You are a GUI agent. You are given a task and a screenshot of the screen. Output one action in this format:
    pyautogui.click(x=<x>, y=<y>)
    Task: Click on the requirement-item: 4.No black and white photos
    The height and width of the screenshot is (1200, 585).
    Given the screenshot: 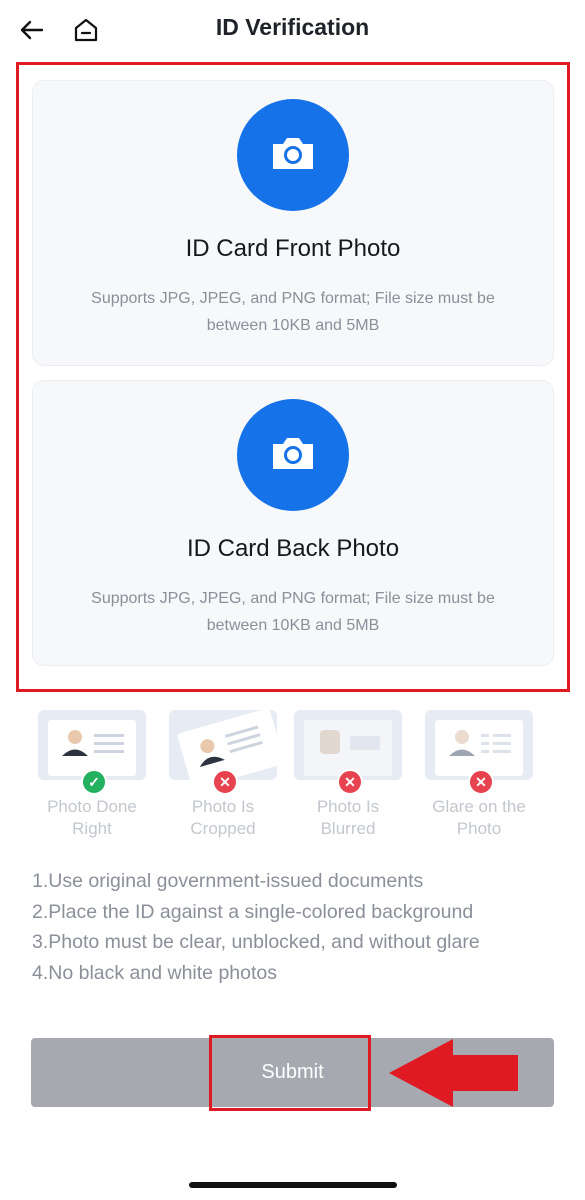 What is the action you would take?
    pyautogui.click(x=154, y=972)
    